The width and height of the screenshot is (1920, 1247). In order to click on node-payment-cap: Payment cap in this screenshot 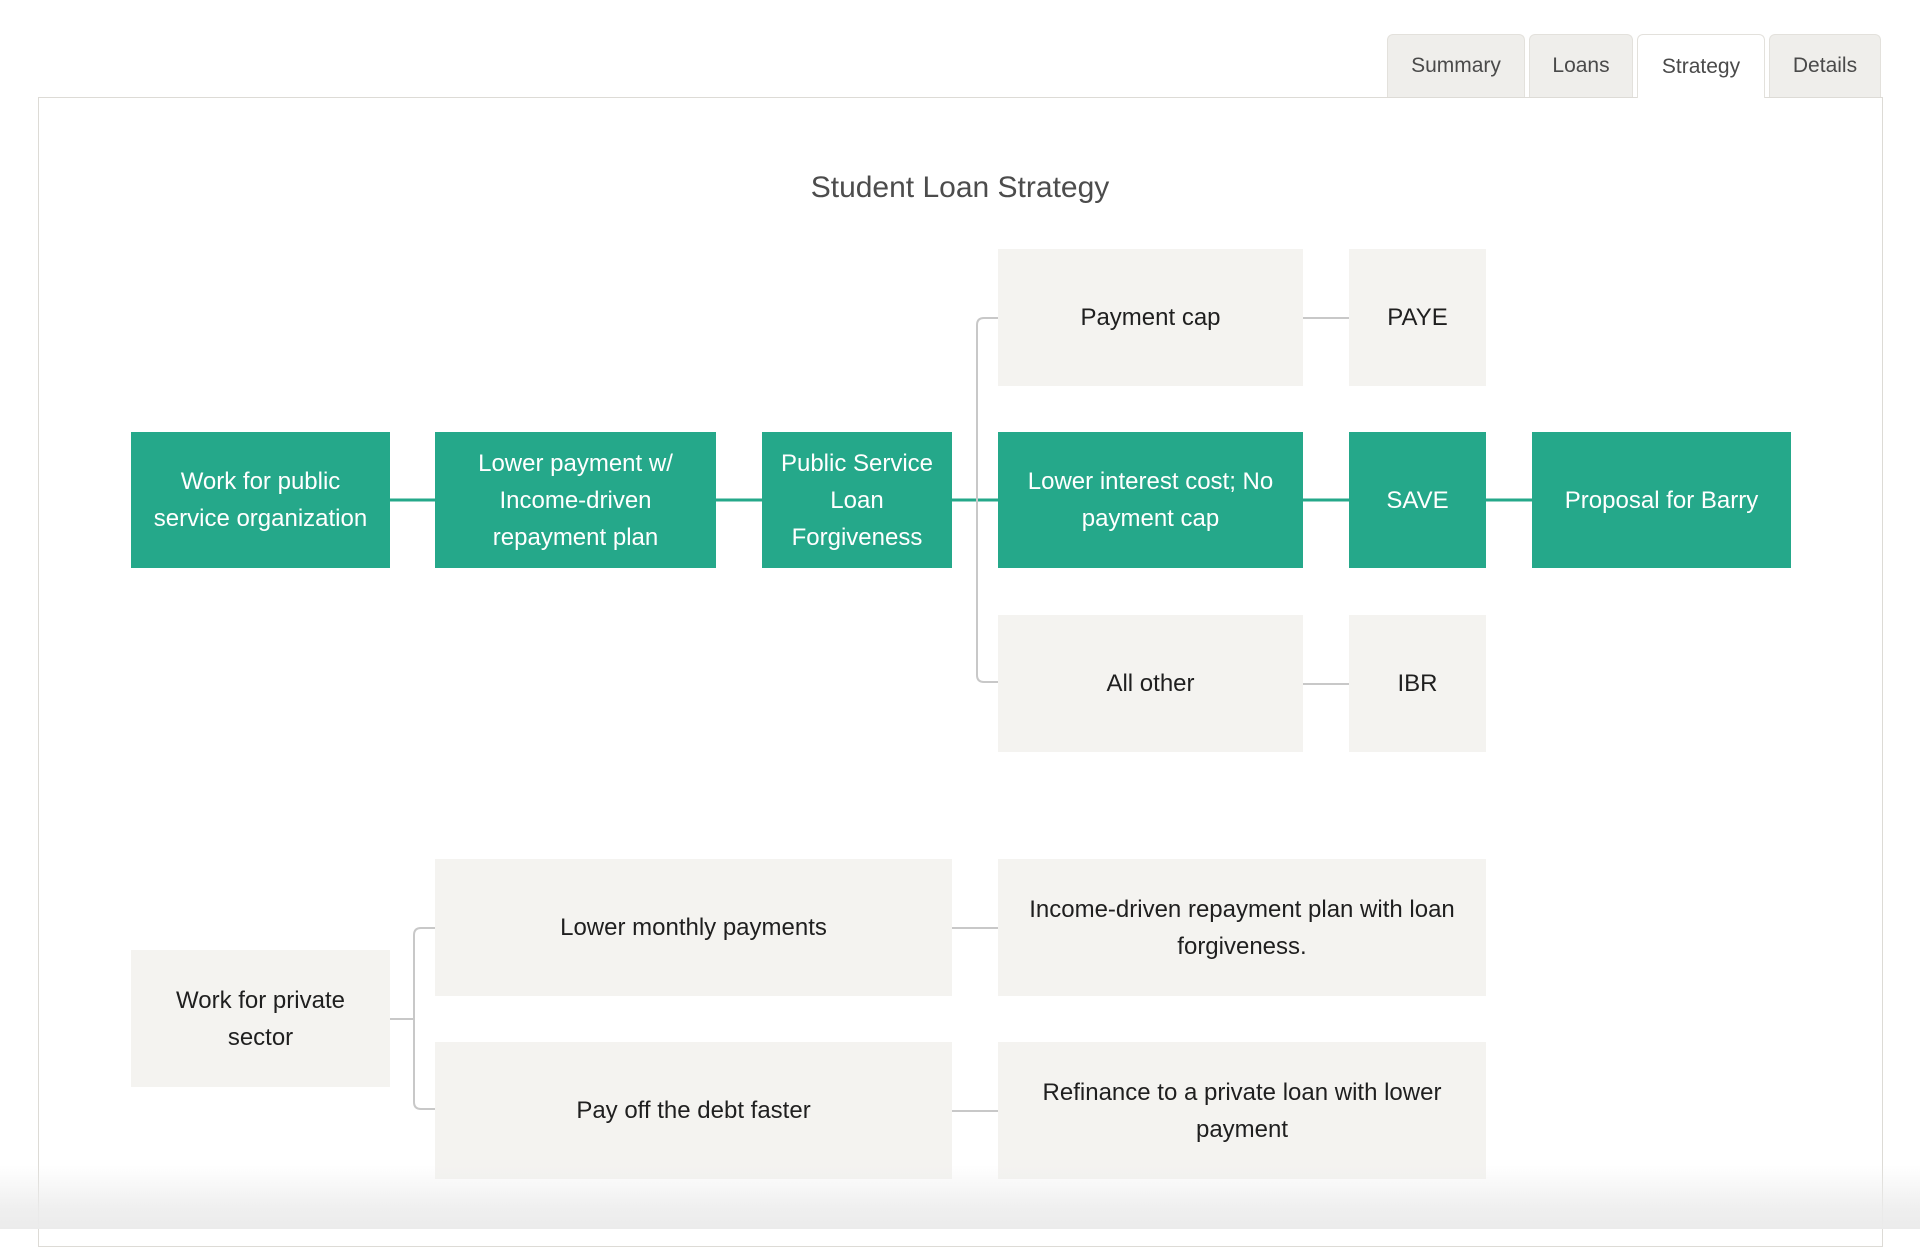, I will do `click(1150, 317)`.